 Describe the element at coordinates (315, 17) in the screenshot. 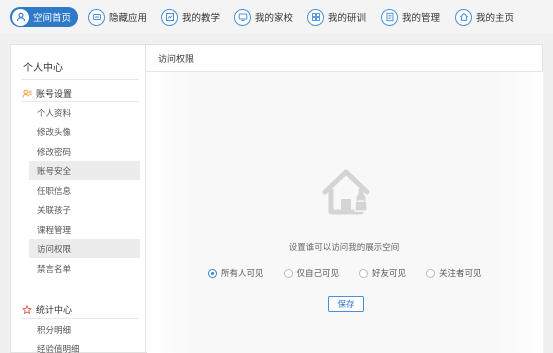

I see `grid-icon` at that location.